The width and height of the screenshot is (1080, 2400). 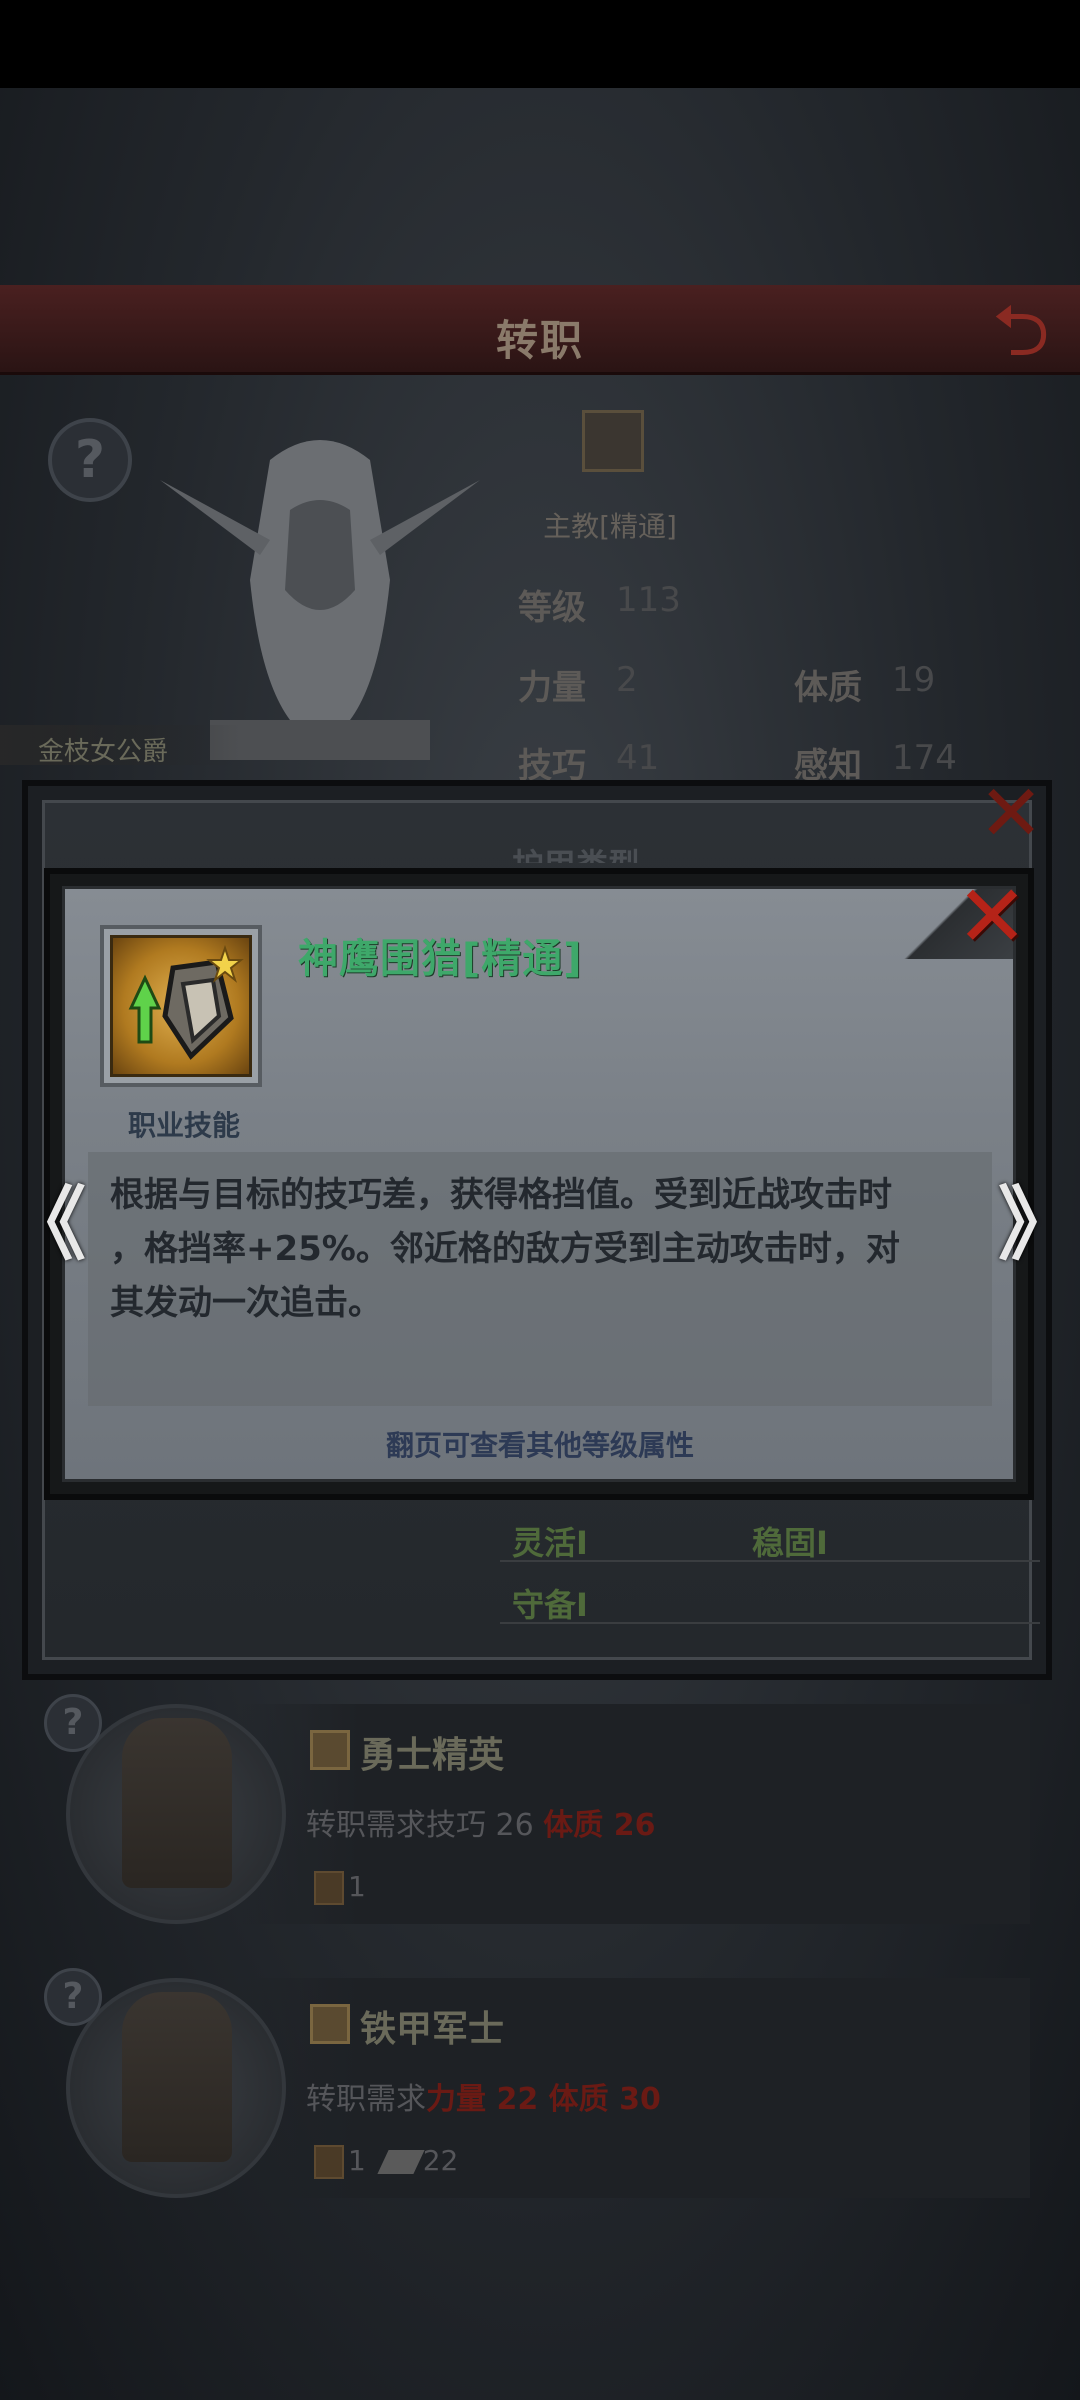 What do you see at coordinates (543, 2099) in the screenshot?
I see `requirement-missing: 力量 22 体质 30` at bounding box center [543, 2099].